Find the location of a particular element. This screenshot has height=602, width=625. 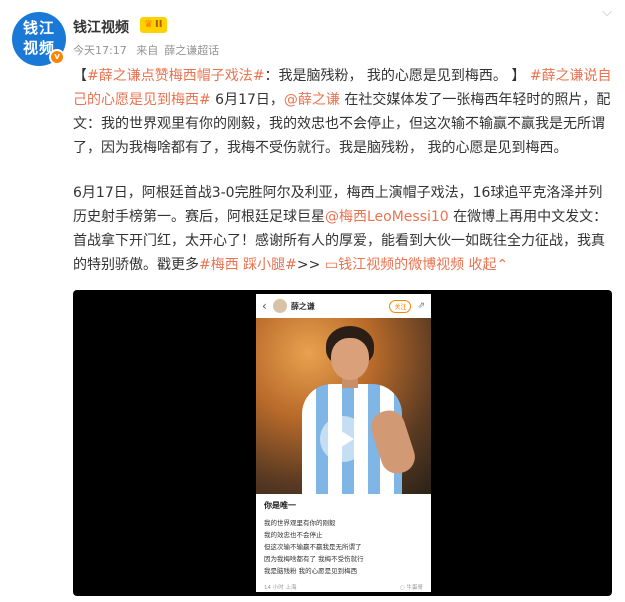

chevron-up-icon: ⌃ is located at coordinates (503, 265).